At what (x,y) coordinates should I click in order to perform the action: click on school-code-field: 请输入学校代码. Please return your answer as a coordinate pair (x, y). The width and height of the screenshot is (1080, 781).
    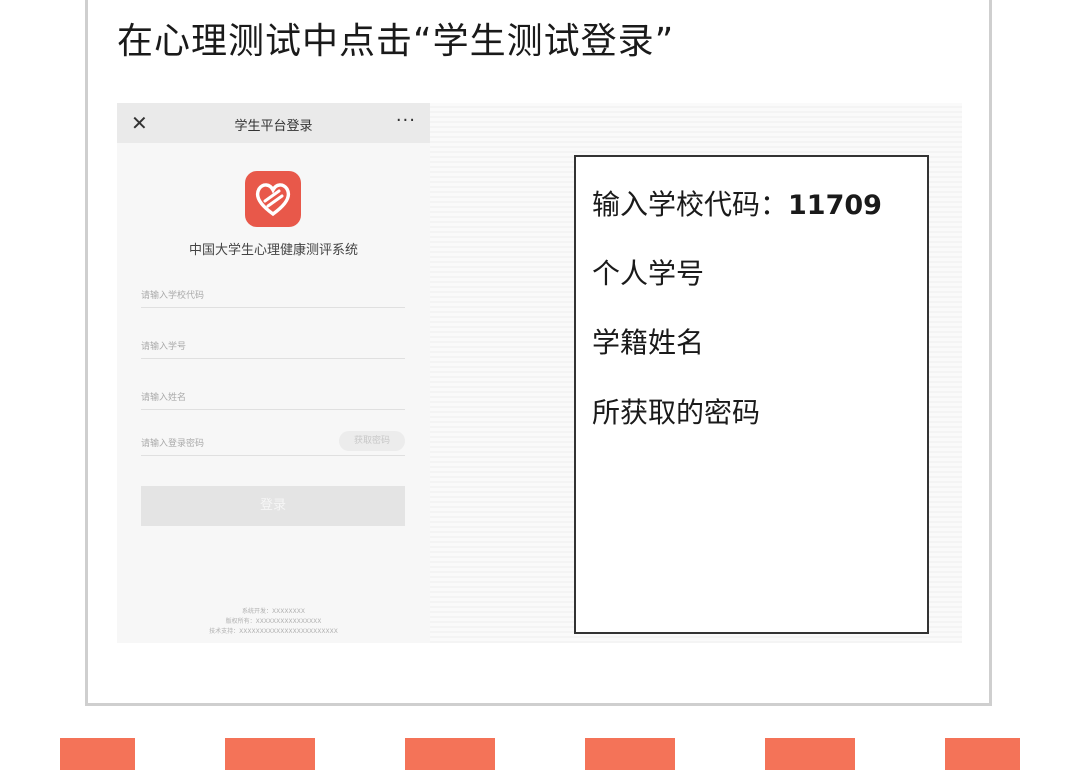
    Looking at the image, I should click on (273, 293).